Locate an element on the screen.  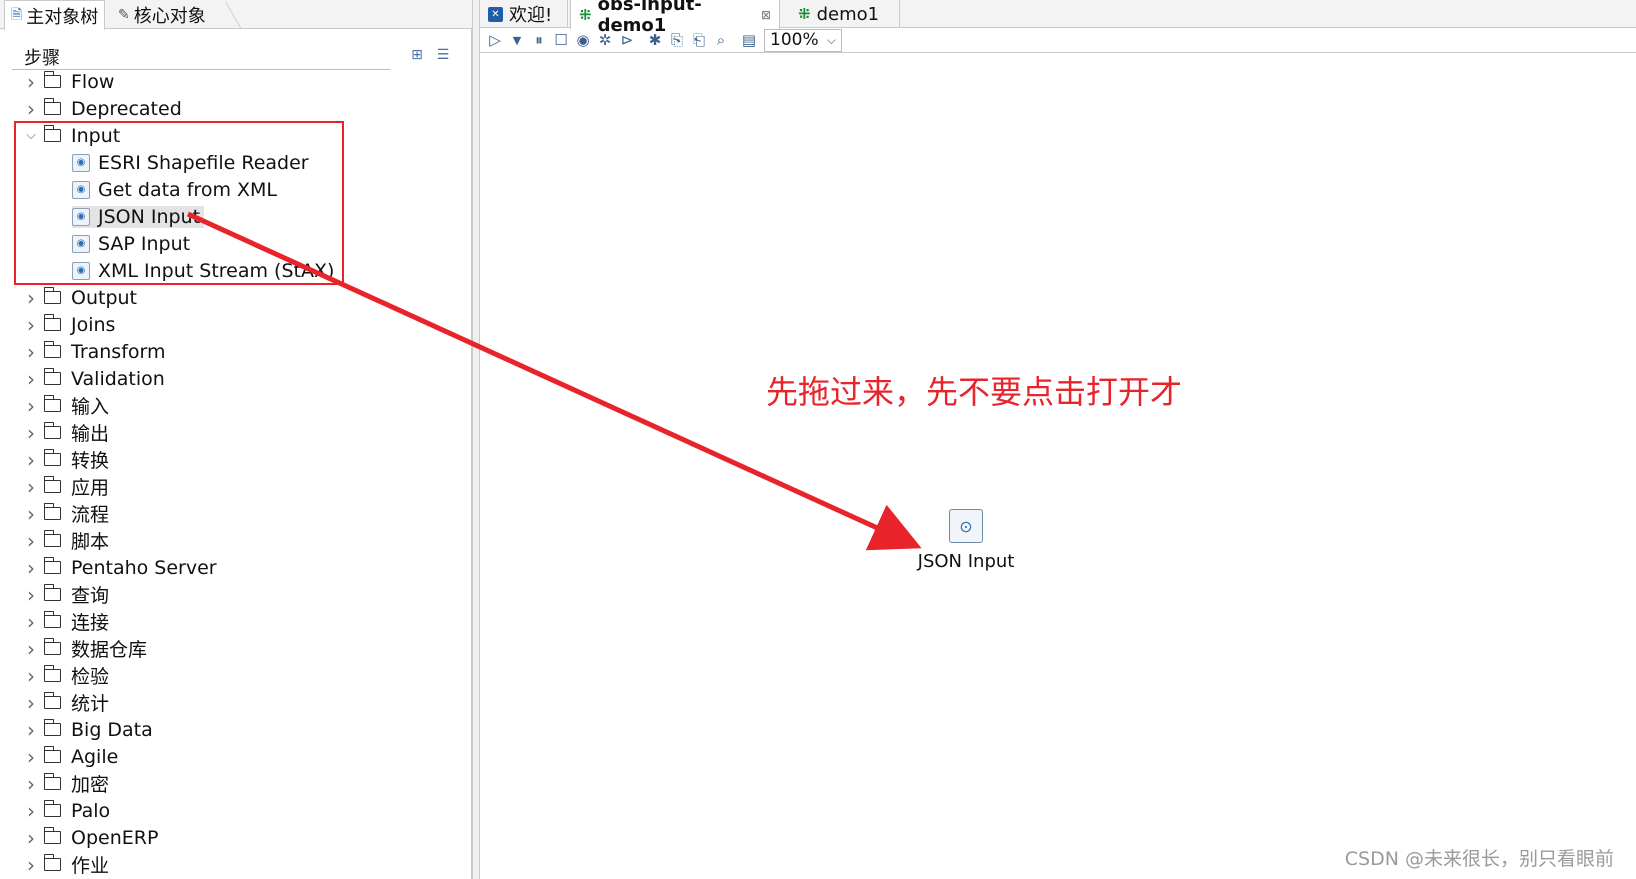
tree-category: › 检验 is located at coordinates (242, 675).